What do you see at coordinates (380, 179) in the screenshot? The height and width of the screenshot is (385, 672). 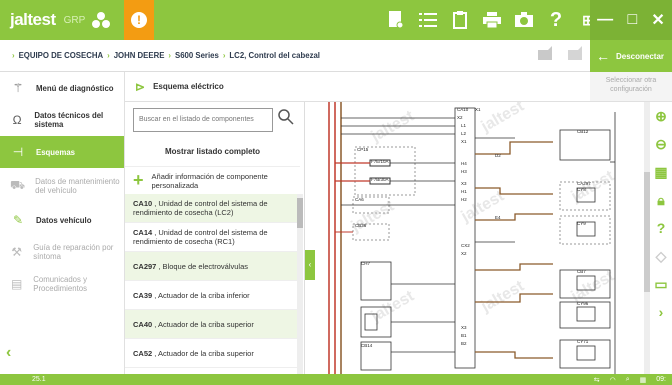 I see `diagram-label: F7B/30A` at bounding box center [380, 179].